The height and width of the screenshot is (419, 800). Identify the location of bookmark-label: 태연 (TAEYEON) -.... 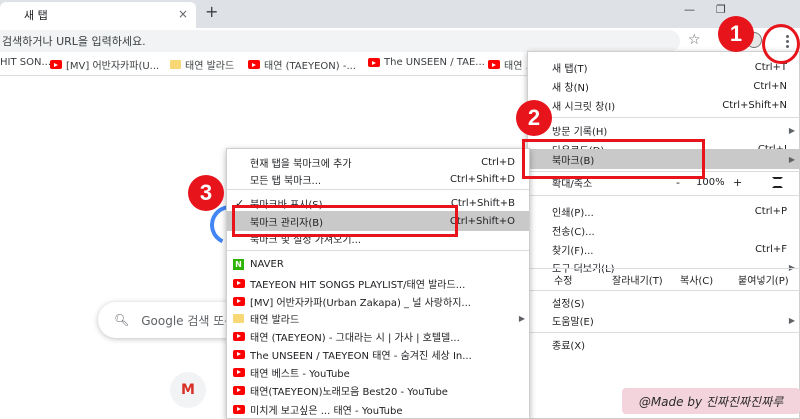
(310, 66).